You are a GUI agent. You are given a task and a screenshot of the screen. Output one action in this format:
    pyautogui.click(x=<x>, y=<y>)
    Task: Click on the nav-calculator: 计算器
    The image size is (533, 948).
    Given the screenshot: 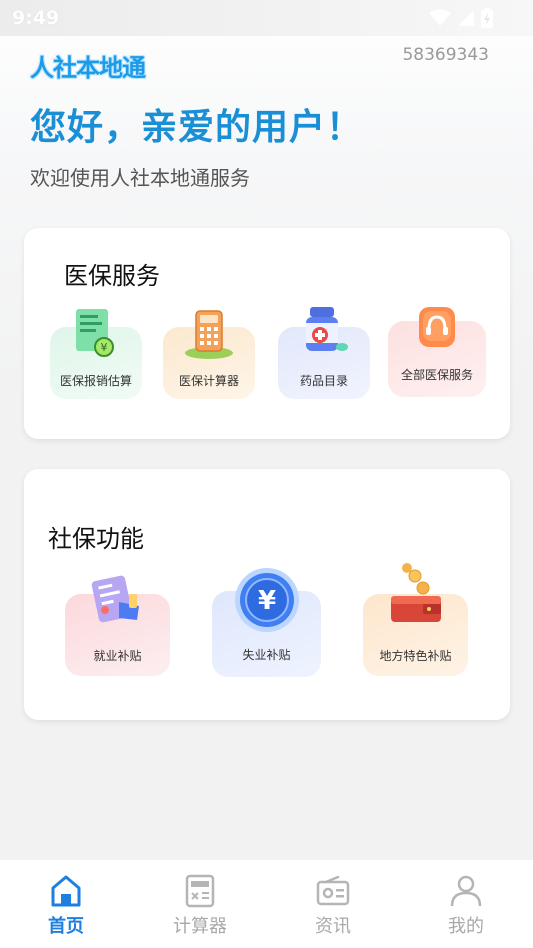 What is the action you would take?
    pyautogui.click(x=200, y=906)
    